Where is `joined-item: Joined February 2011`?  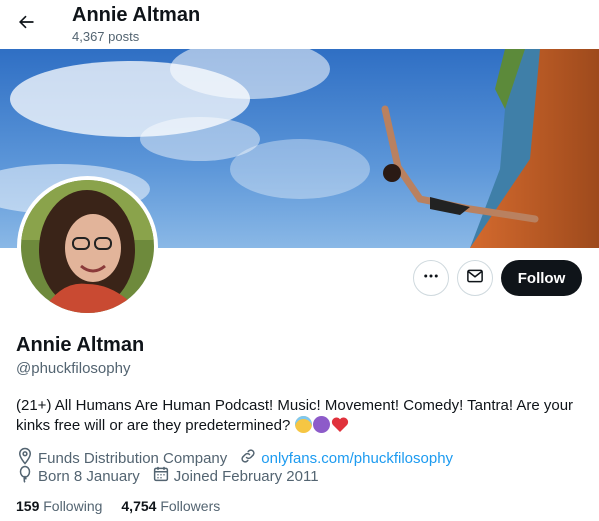
joined-item: Joined February 2011 is located at coordinates (235, 477).